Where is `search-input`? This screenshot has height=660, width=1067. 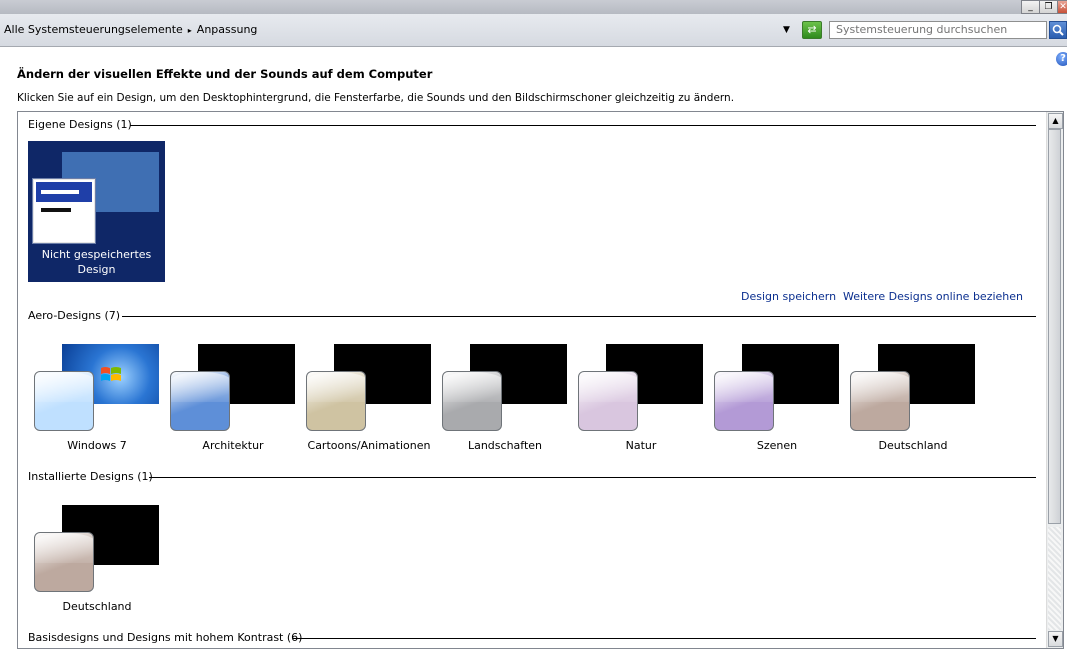
search-input is located at coordinates (938, 30).